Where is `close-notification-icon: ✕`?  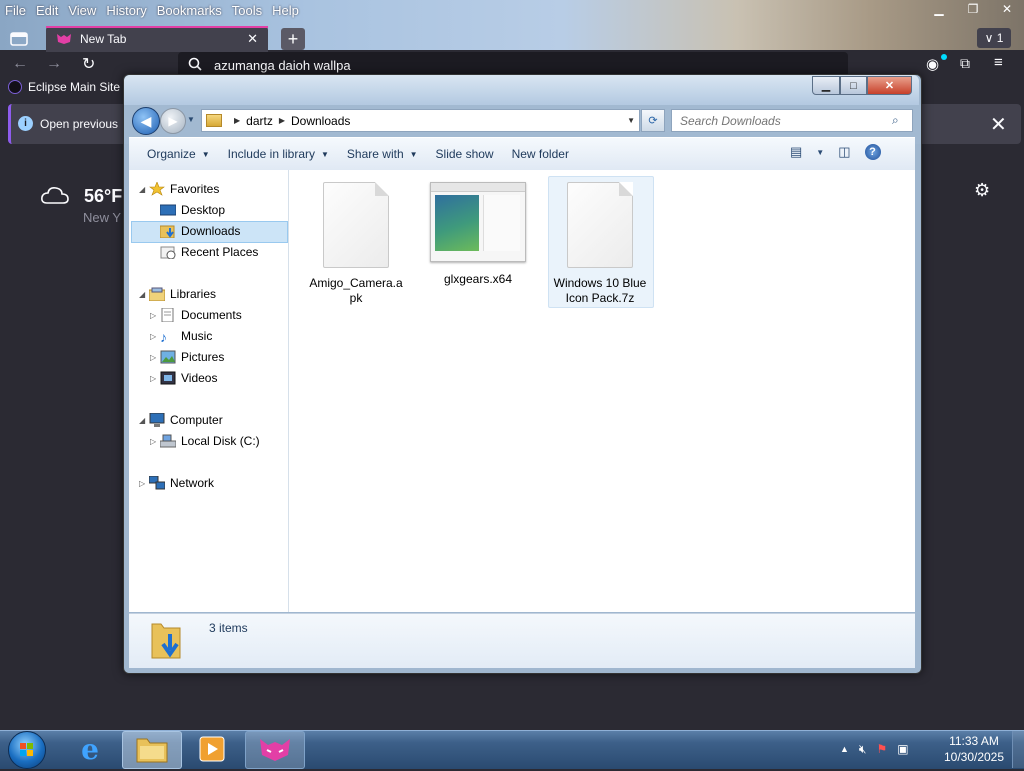
close-notification-icon: ✕ is located at coordinates (998, 124).